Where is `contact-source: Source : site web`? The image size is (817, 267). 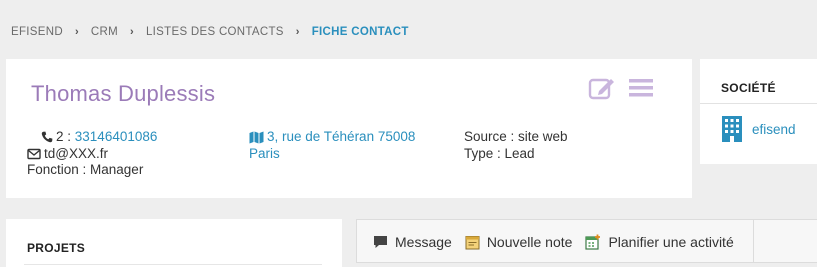
contact-source: Source : site web is located at coordinates (516, 136).